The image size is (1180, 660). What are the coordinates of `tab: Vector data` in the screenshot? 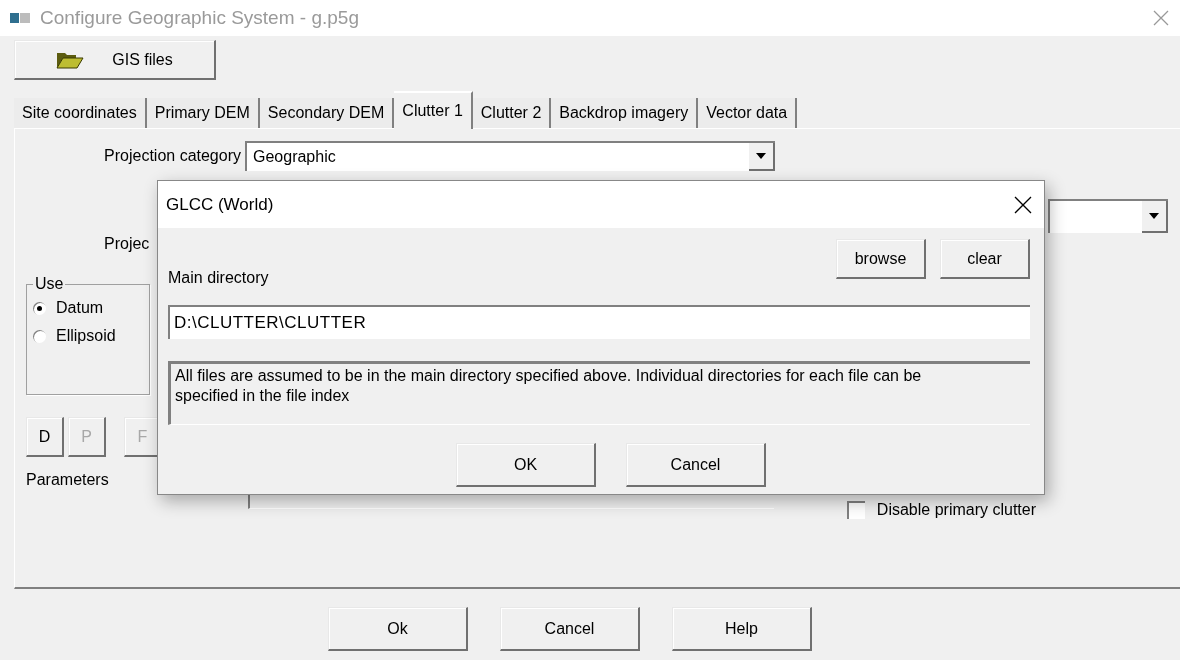 It's located at (748, 113).